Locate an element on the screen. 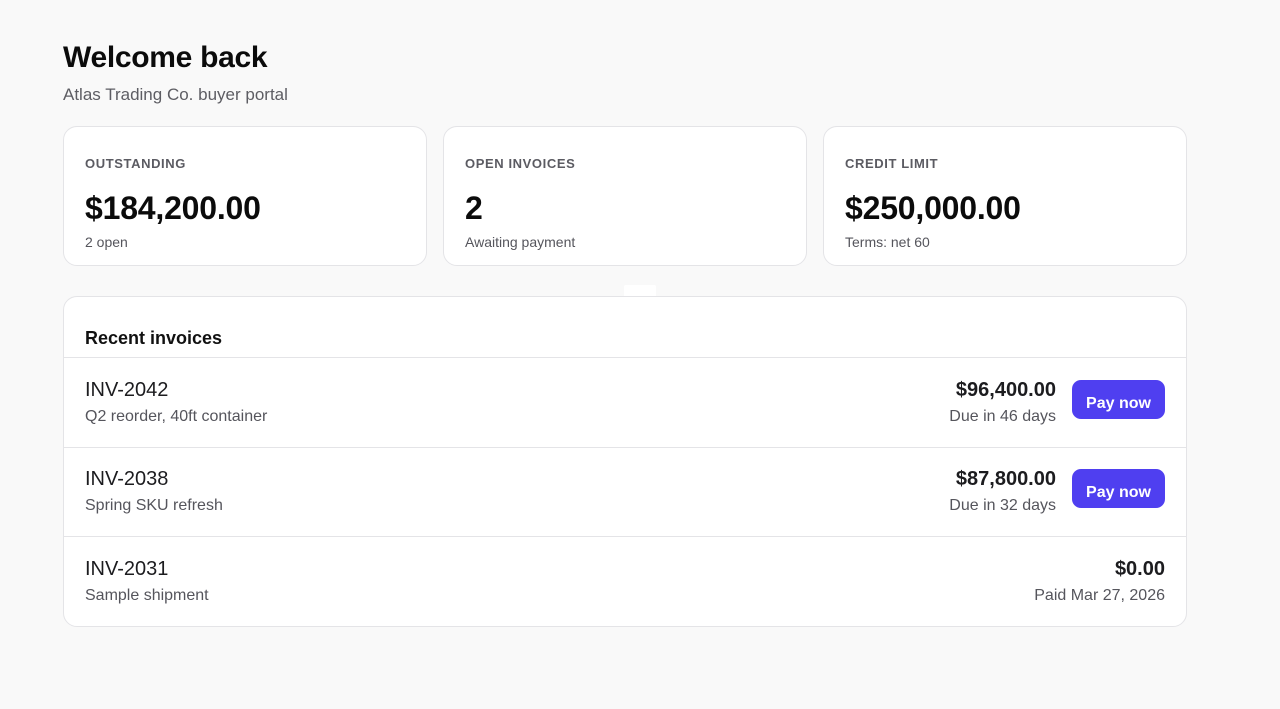 Image resolution: width=1280 pixels, height=709 pixels. stat-card-open-invoices: OPEN INVOICES 2 Awaiting payment is located at coordinates (625, 196).